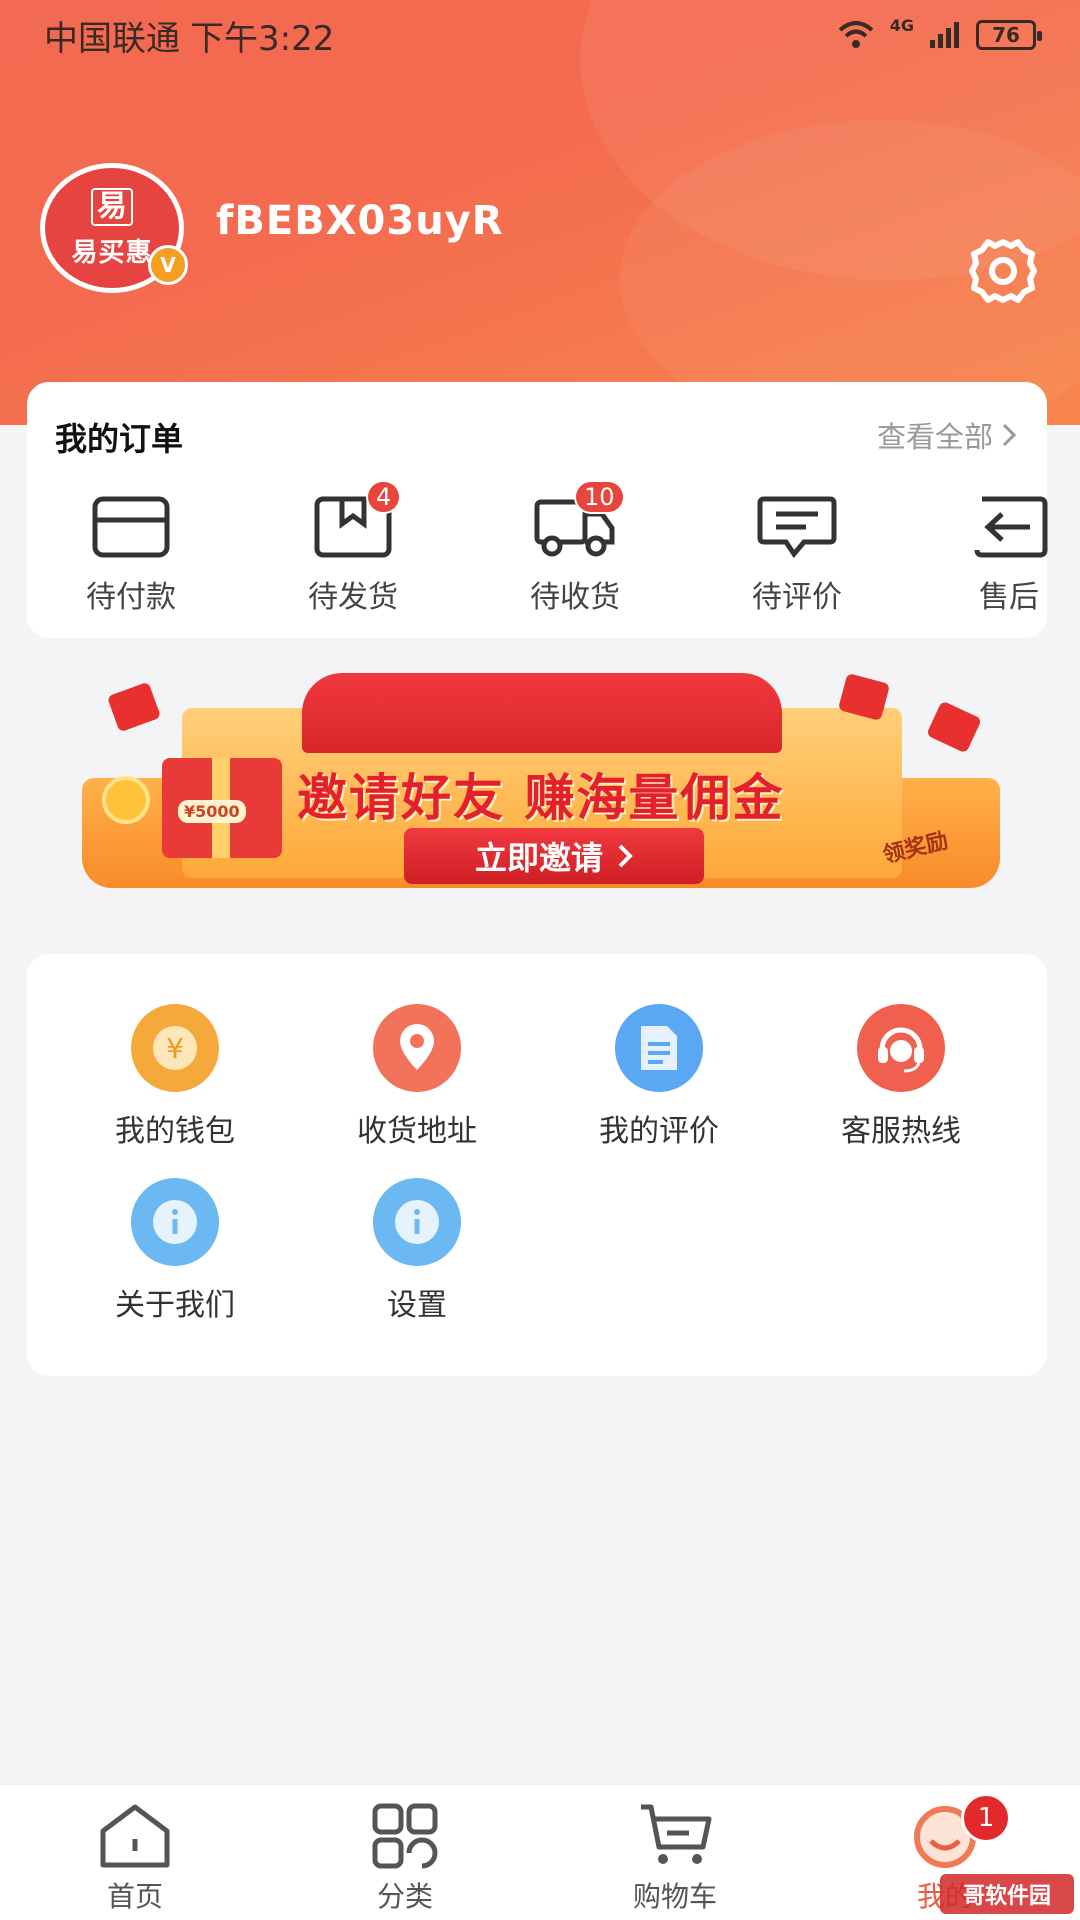 This screenshot has width=1080, height=1920. Describe the element at coordinates (1009, 35) in the screenshot. I see `battery-indicator: 76` at that location.